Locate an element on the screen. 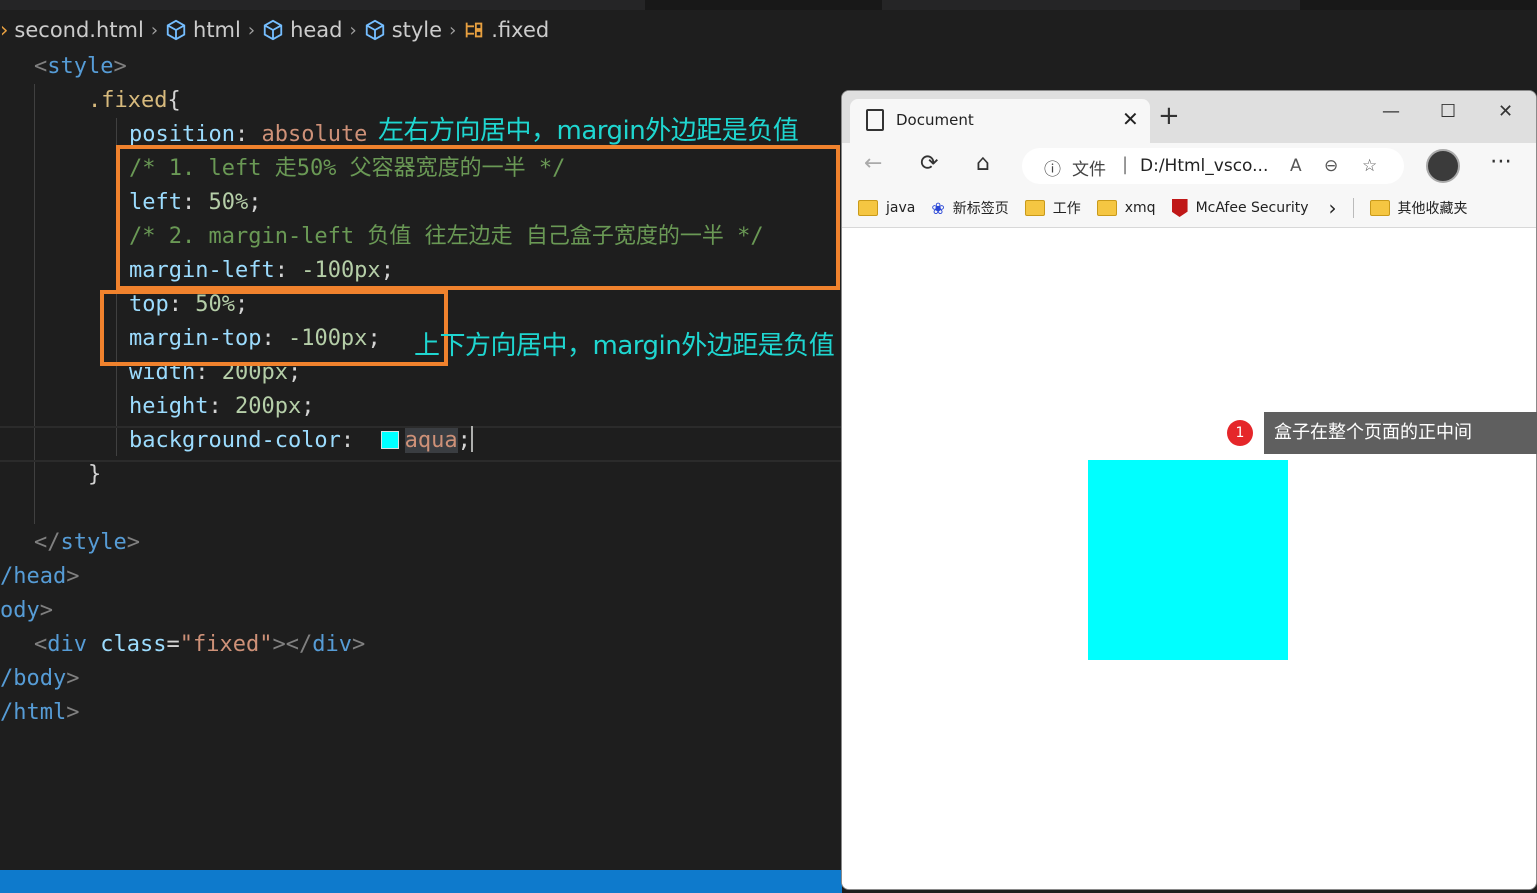  zoom-out-icon: ⊖ is located at coordinates (1331, 166).